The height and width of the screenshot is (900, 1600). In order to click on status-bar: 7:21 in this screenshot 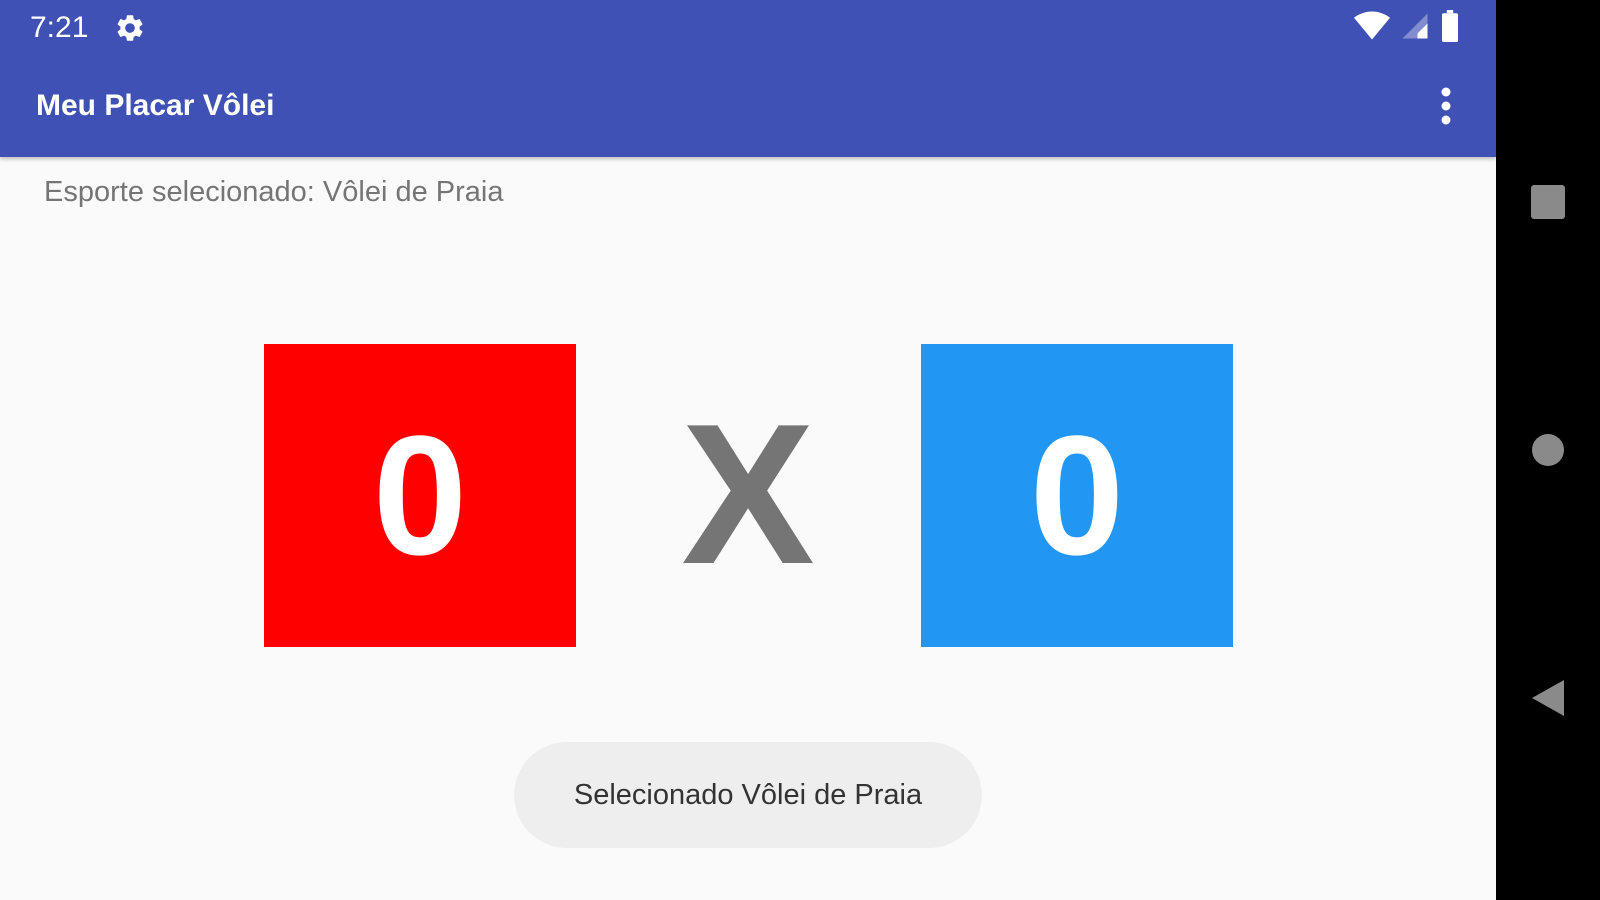, I will do `click(748, 27)`.